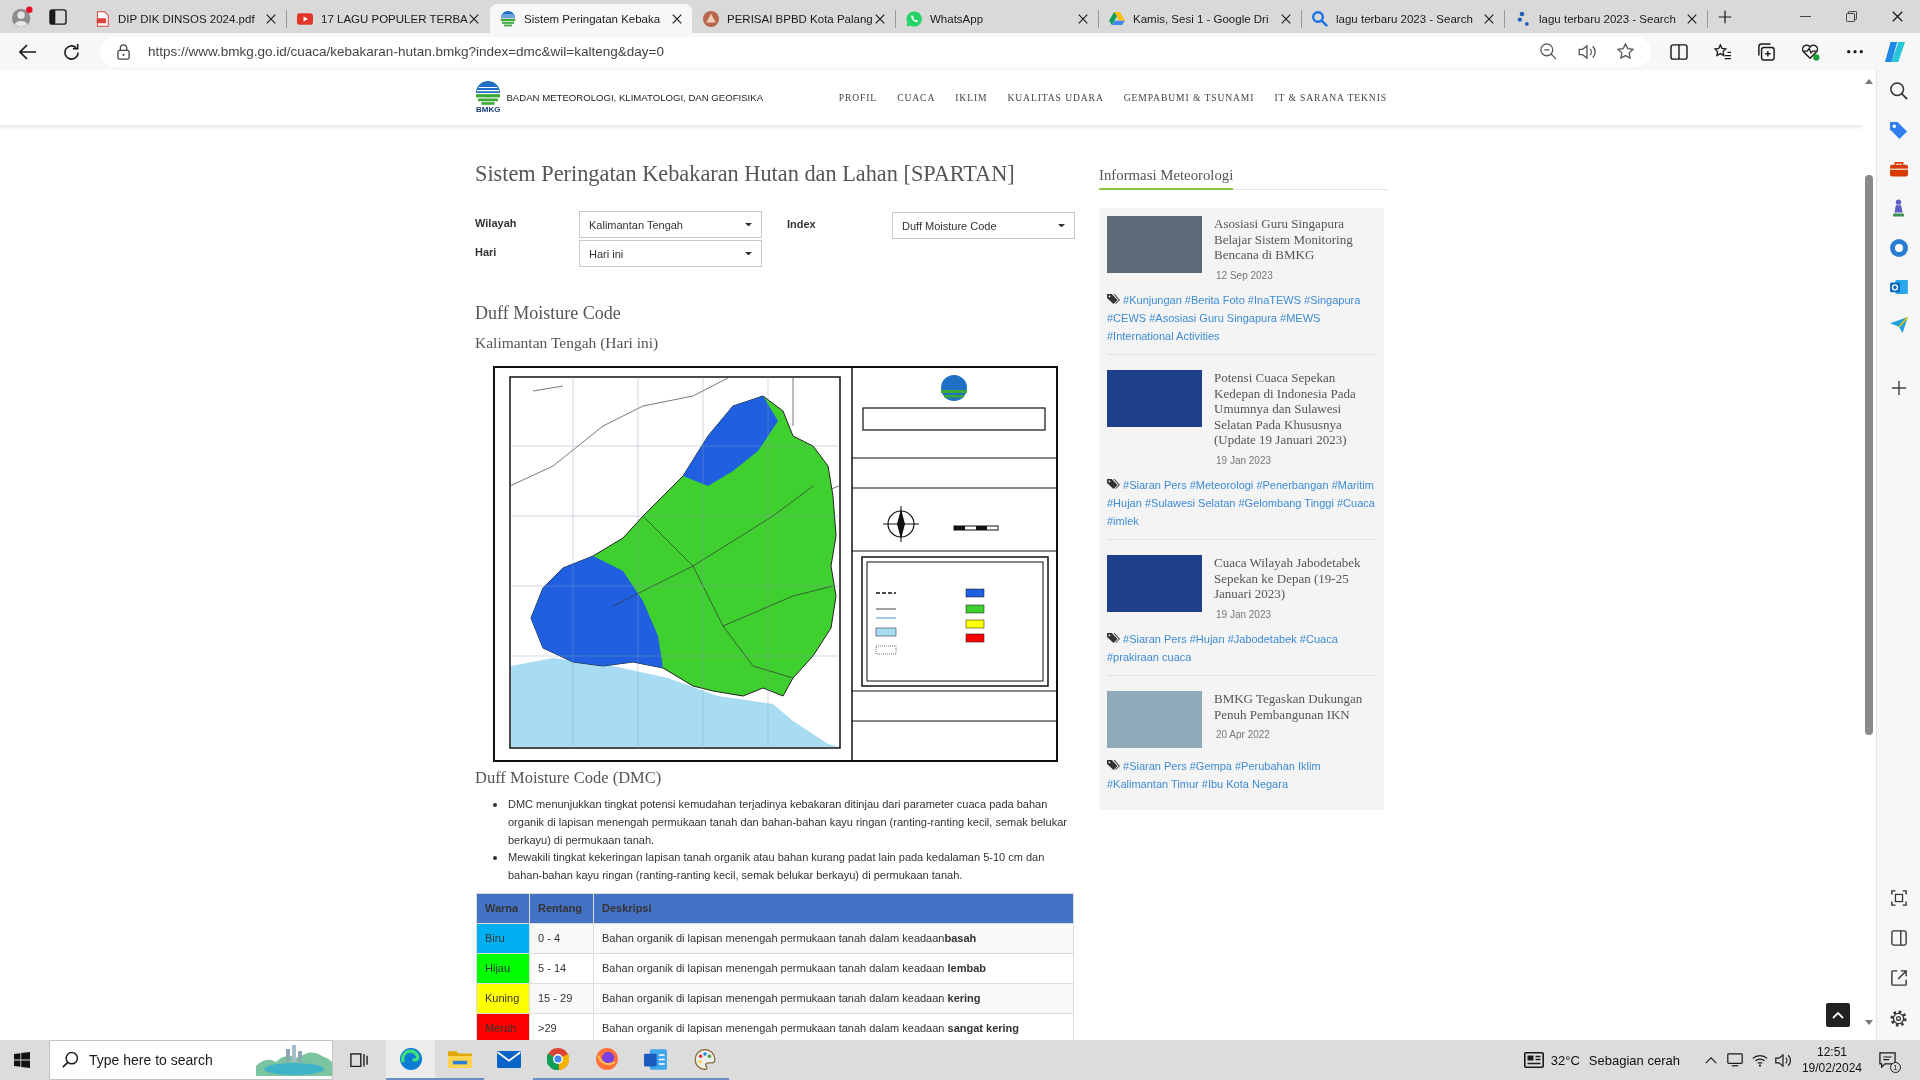 This screenshot has height=1080, width=1920. Describe the element at coordinates (1869, 455) in the screenshot. I see `scrollbar-thumb` at that location.